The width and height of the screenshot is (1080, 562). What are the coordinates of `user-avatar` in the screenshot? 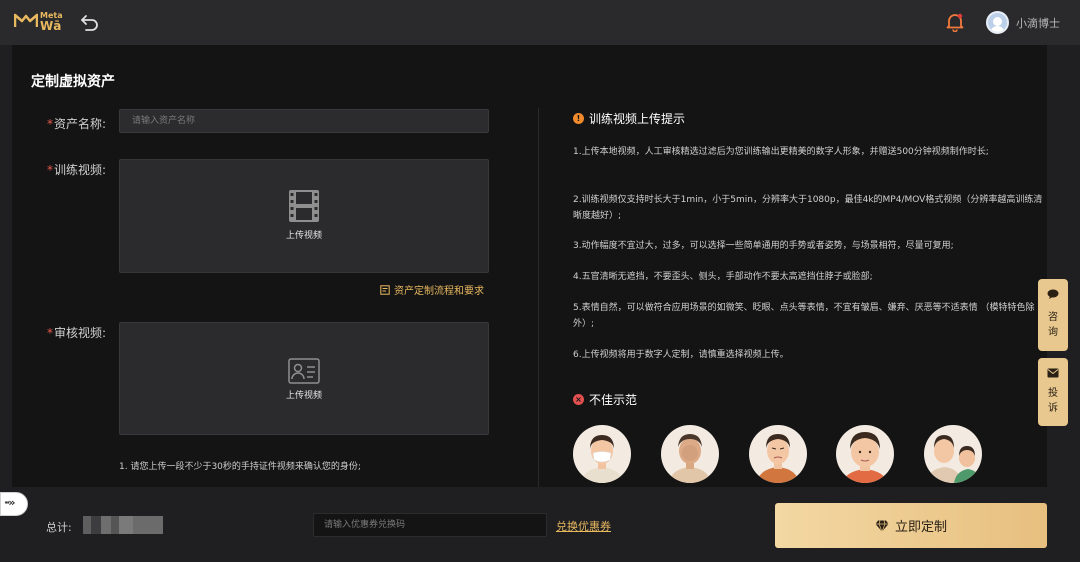 It's located at (997, 22).